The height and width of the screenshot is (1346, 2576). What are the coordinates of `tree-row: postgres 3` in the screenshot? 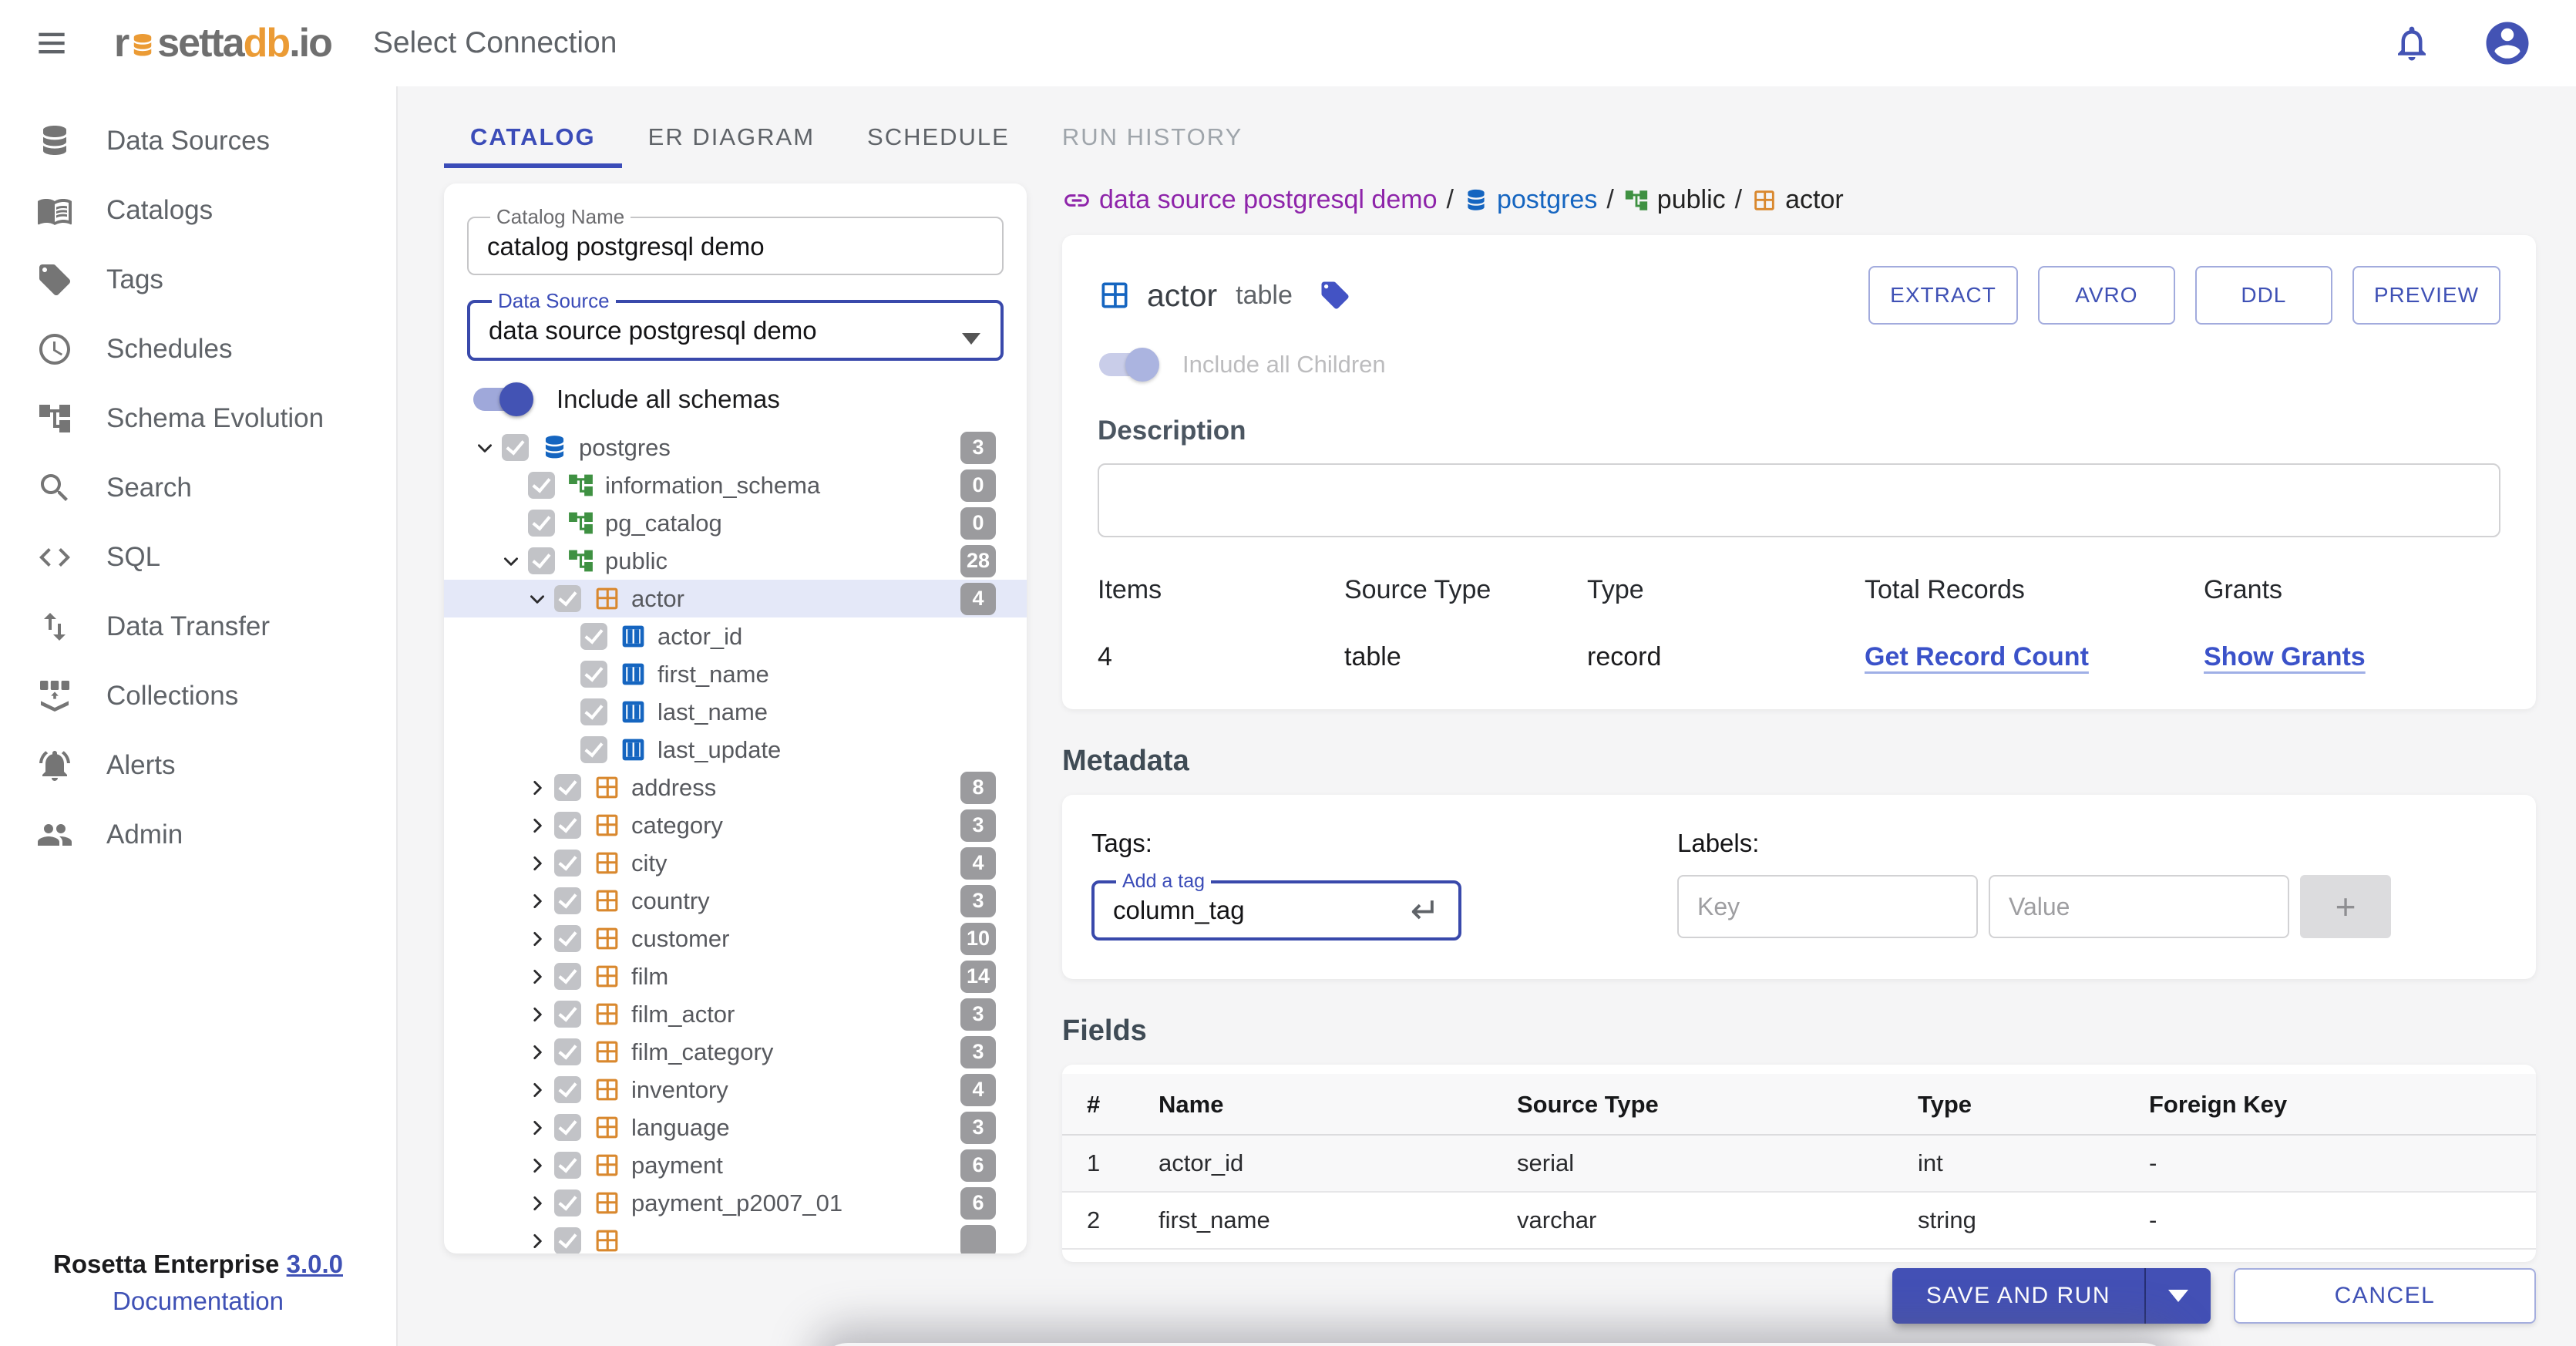 It's located at (735, 447).